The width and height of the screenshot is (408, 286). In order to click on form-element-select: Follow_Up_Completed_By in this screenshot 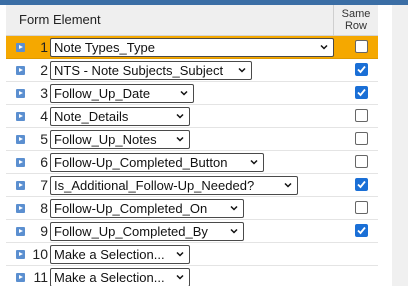, I will do `click(147, 231)`.